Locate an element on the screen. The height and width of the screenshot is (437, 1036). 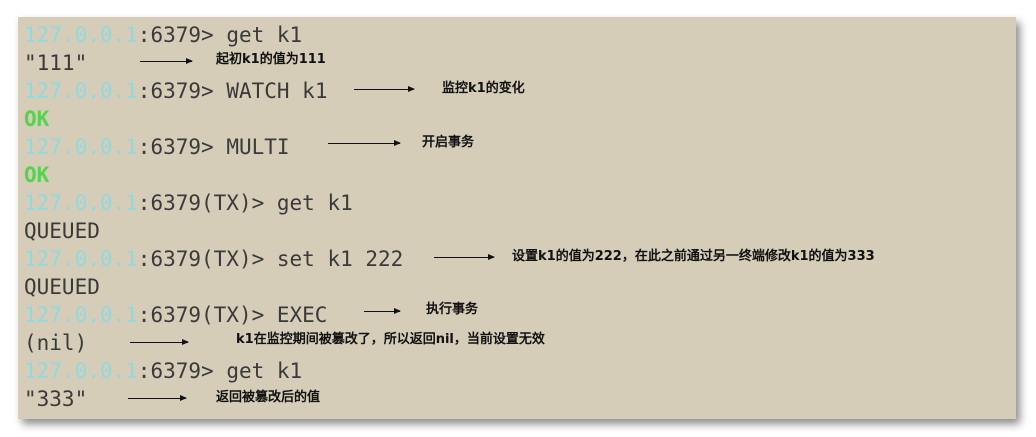
annotation-note: 返回被篡改后的值 is located at coordinates (268, 397).